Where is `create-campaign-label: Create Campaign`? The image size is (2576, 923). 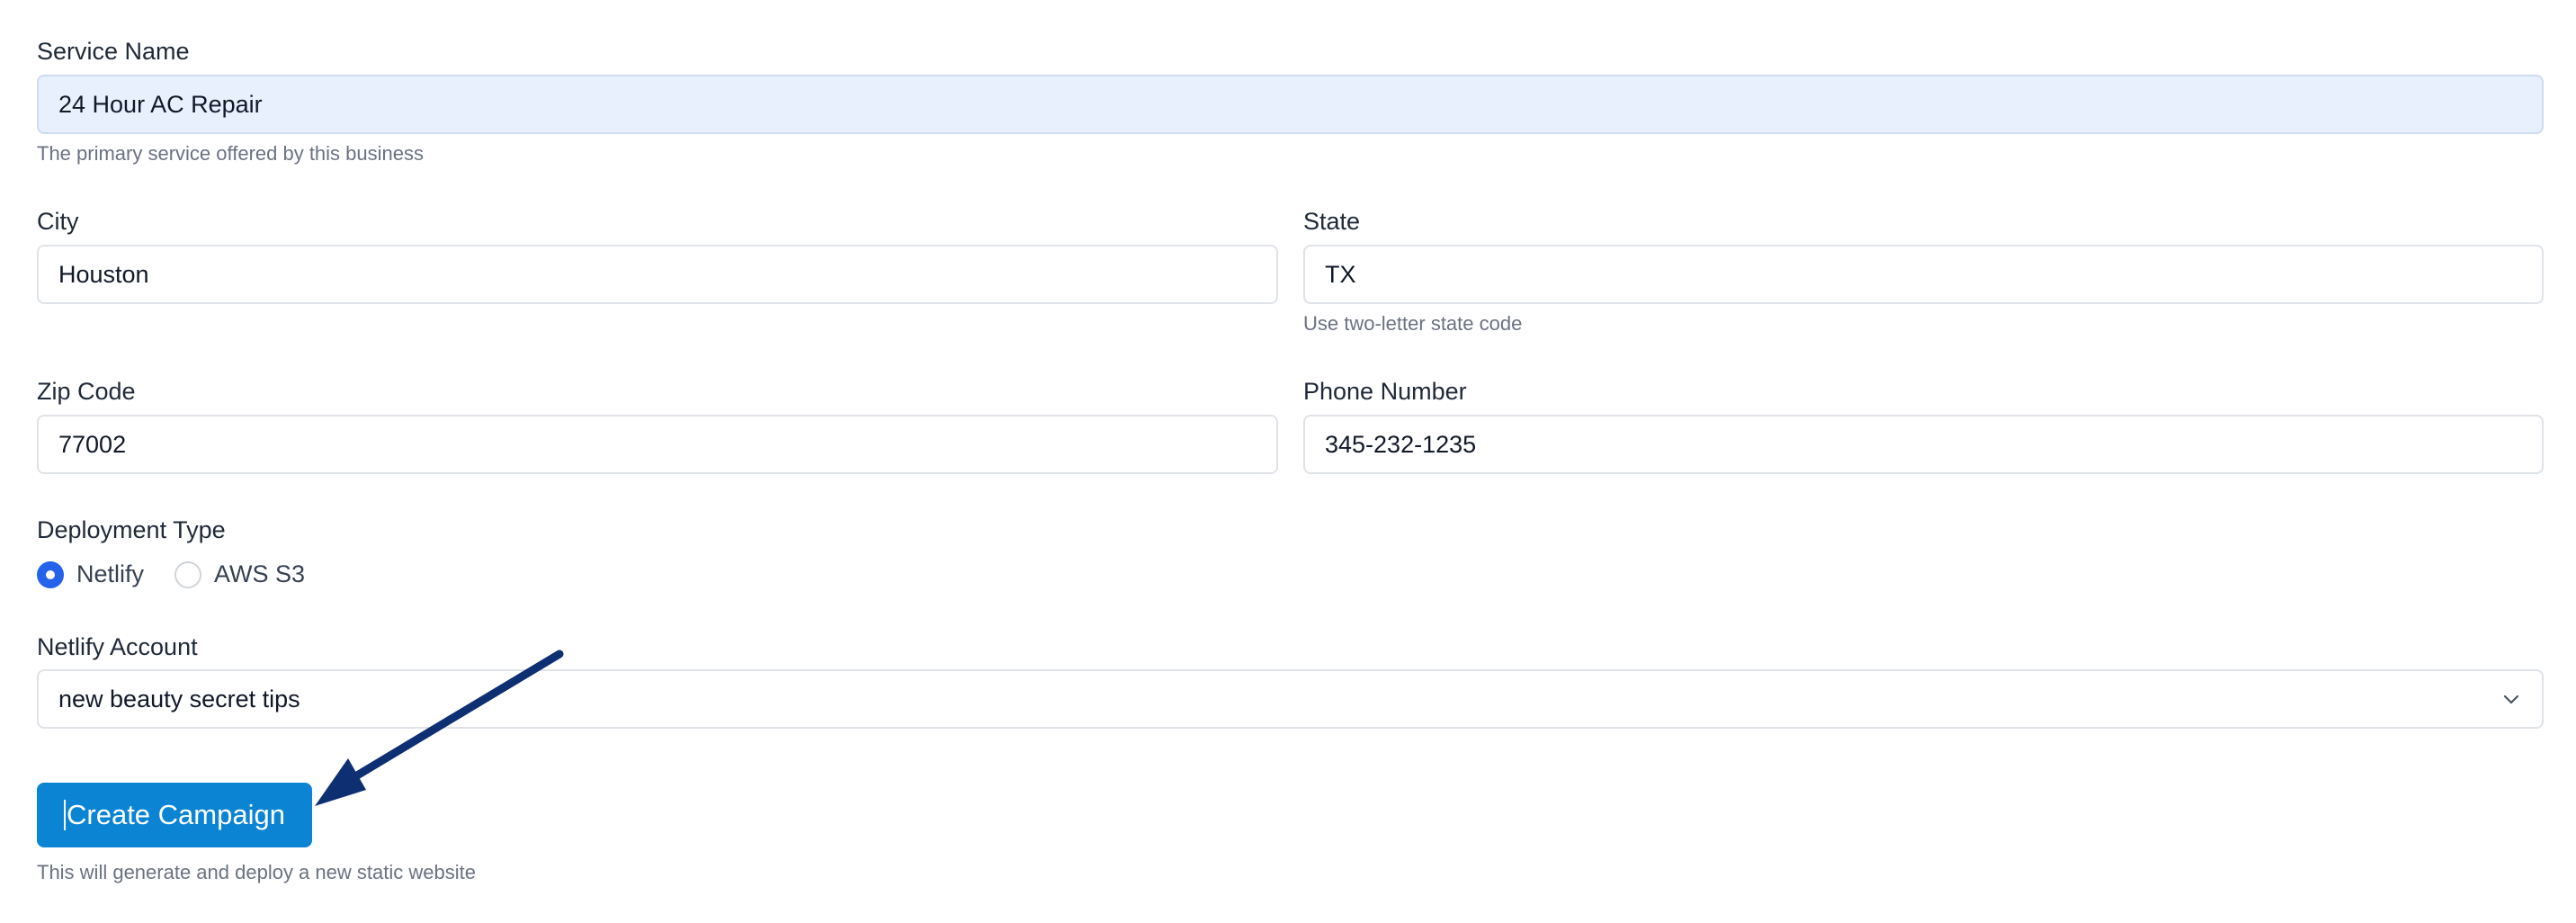
create-campaign-label: Create Campaign is located at coordinates (176, 814).